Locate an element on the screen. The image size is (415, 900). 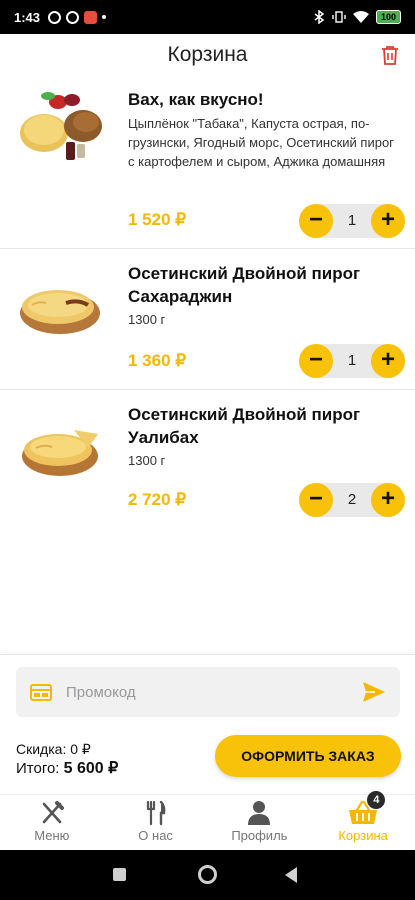
fork-knife-icon is located at coordinates (52, 813).